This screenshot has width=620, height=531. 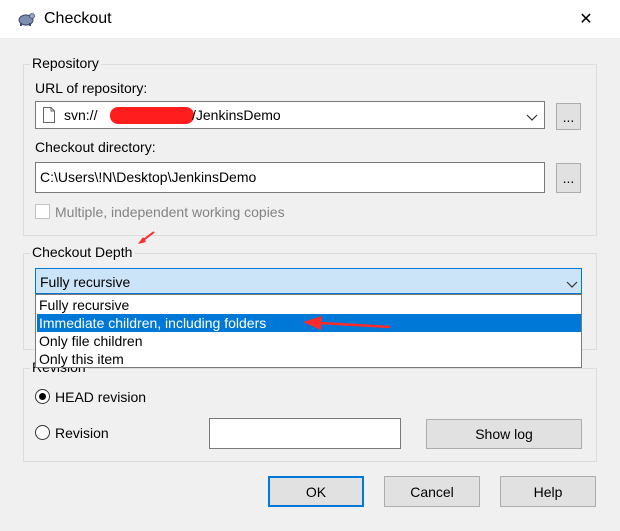 What do you see at coordinates (236, 115) in the screenshot?
I see `url-suffix: /JenkinsDemo` at bounding box center [236, 115].